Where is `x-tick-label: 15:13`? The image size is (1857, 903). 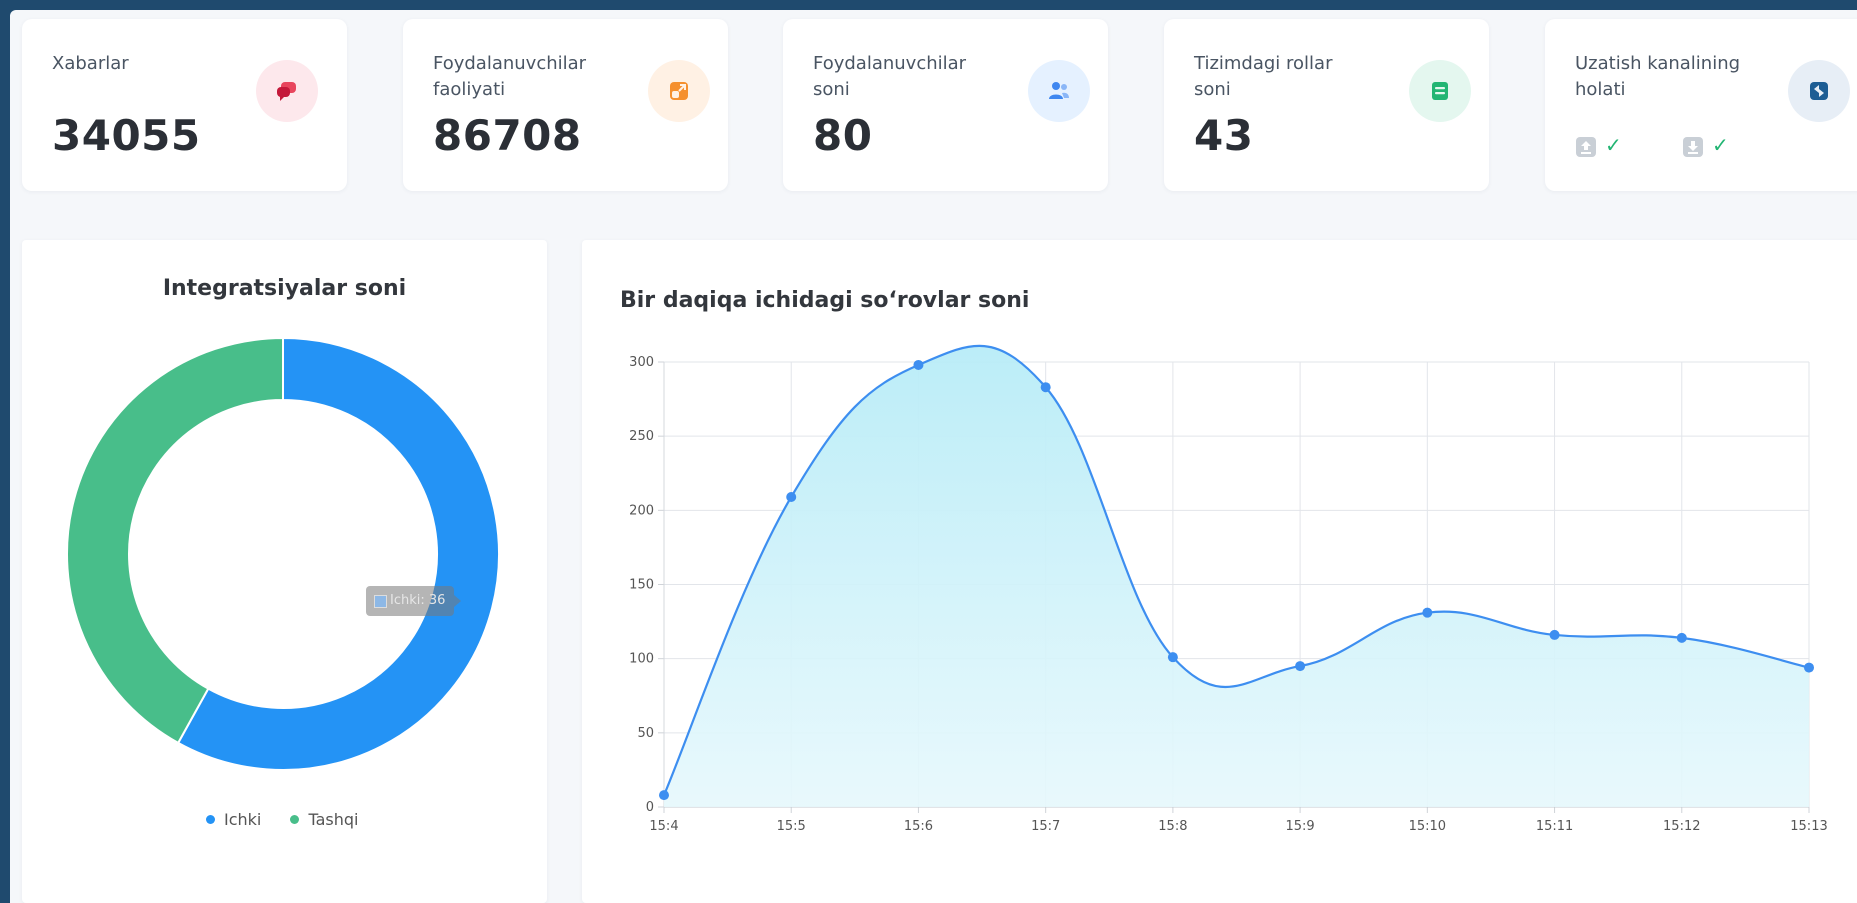
x-tick-label: 15:13 is located at coordinates (1808, 826).